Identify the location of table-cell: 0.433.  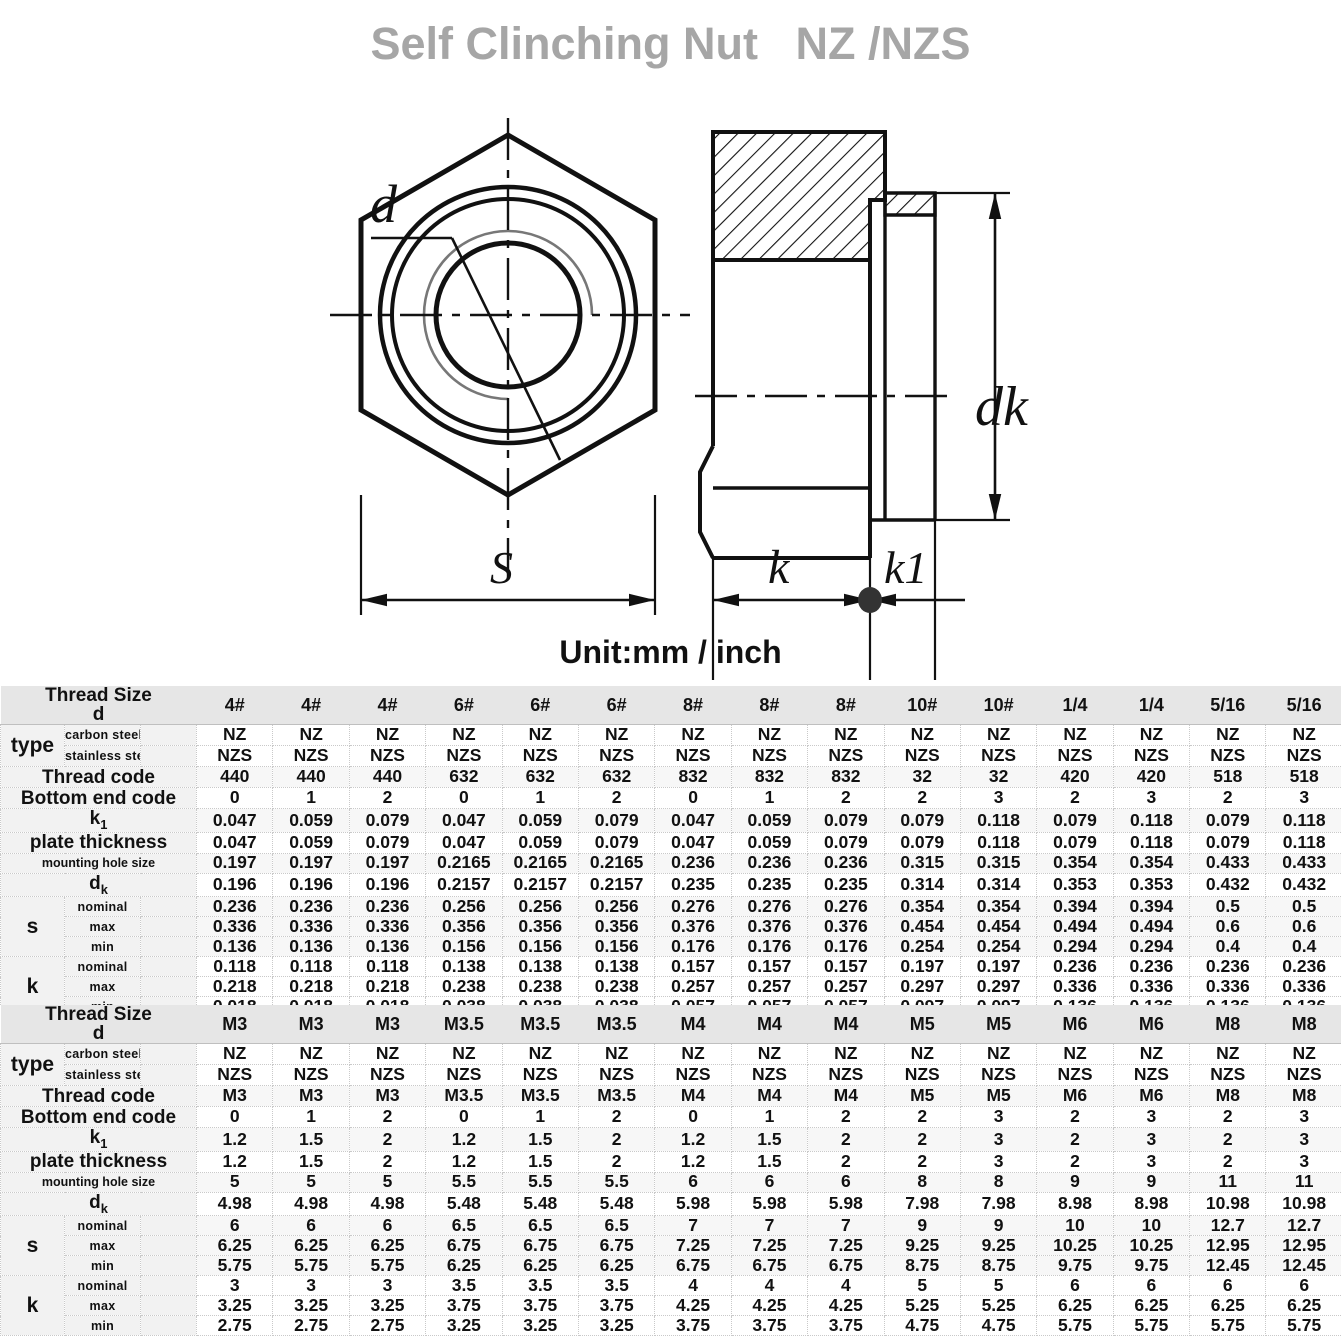
(1228, 863).